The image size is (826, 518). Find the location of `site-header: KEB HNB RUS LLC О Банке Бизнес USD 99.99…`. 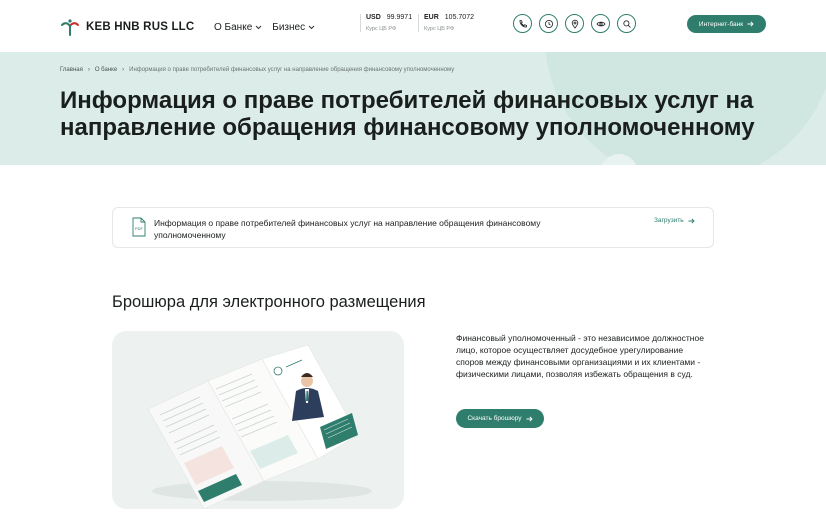

site-header: KEB HNB RUS LLC О Банке Бизнес USD 99.99… is located at coordinates (413, 26).